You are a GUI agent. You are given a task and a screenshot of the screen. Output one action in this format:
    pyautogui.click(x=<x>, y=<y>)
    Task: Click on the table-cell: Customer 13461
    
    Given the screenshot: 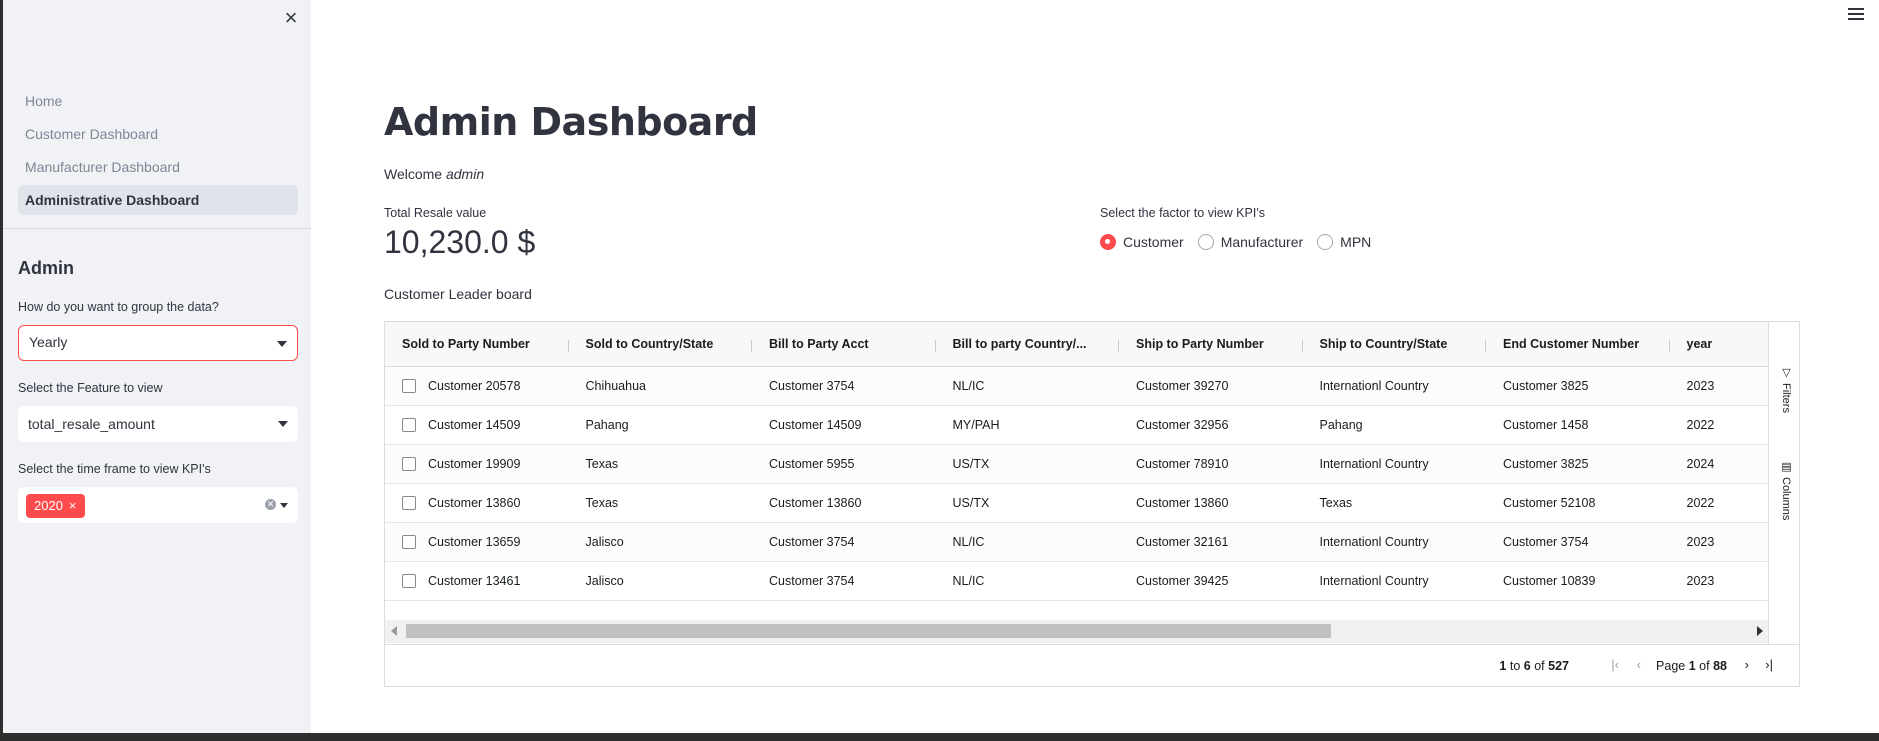 What is the action you would take?
    pyautogui.click(x=477, y=581)
    